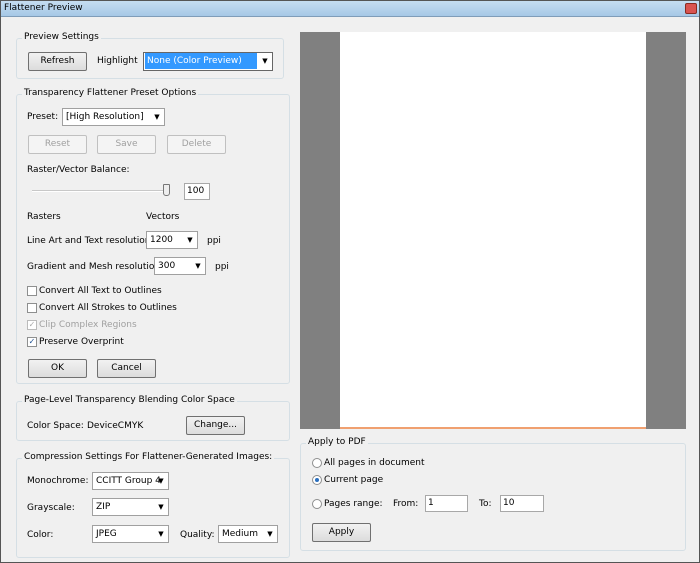 Image resolution: width=700 pixels, height=563 pixels. What do you see at coordinates (126, 144) in the screenshot?
I see `save-button: Save` at bounding box center [126, 144].